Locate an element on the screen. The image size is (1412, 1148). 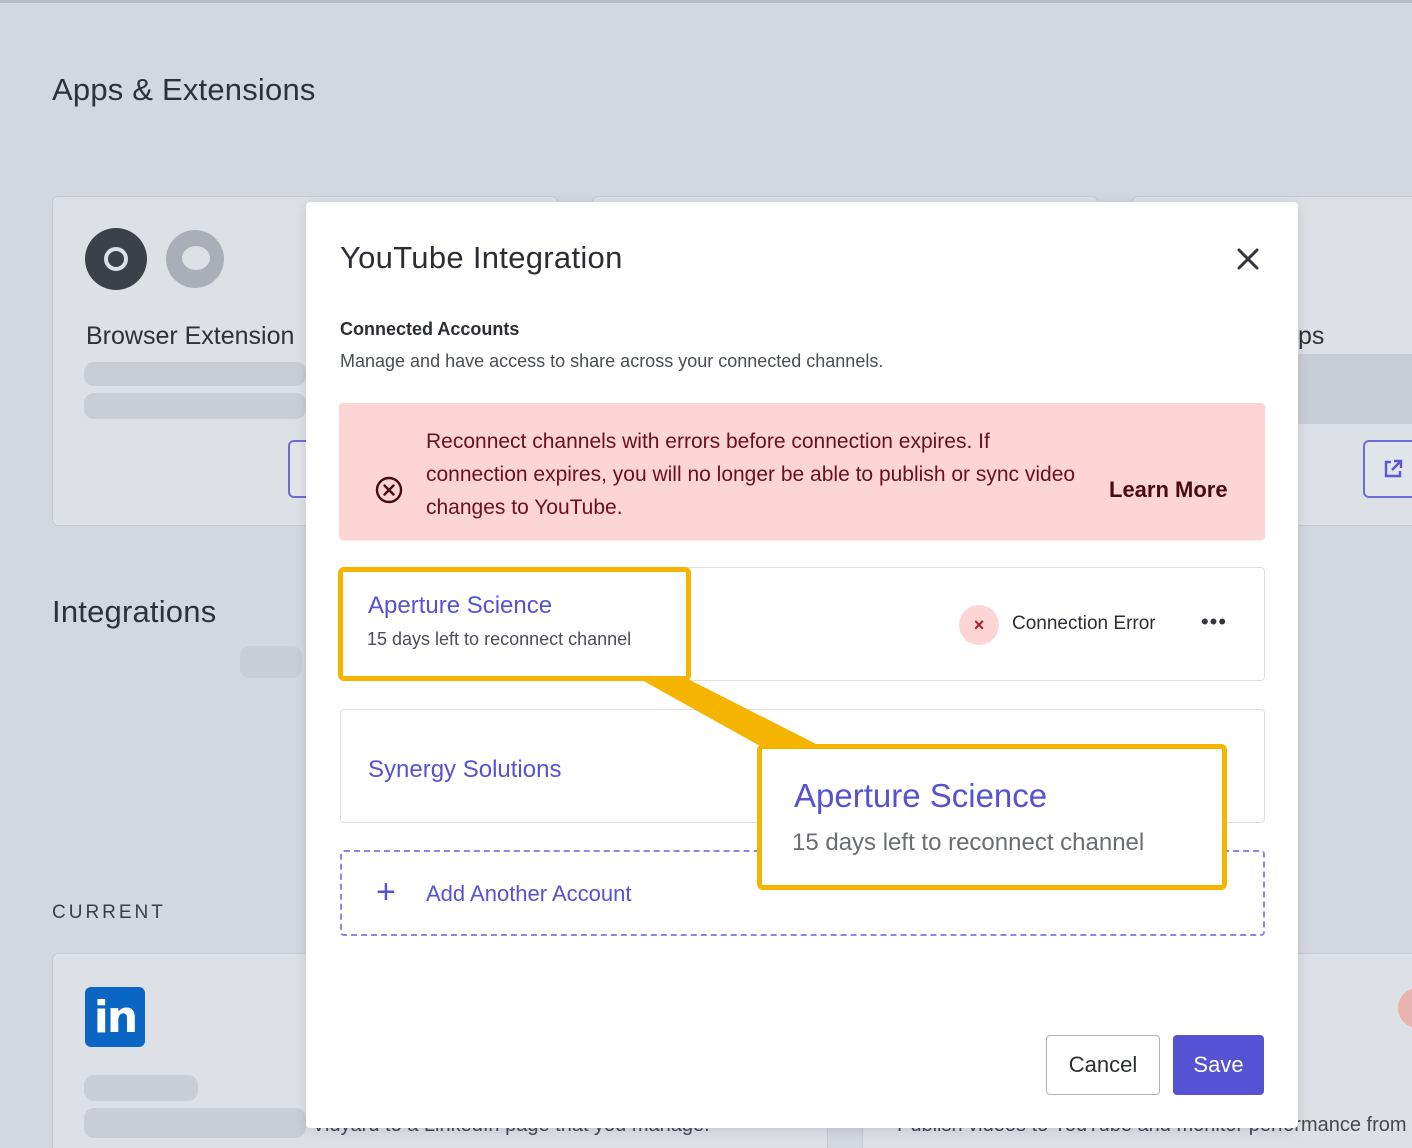
close-button is located at coordinates (1248, 260).